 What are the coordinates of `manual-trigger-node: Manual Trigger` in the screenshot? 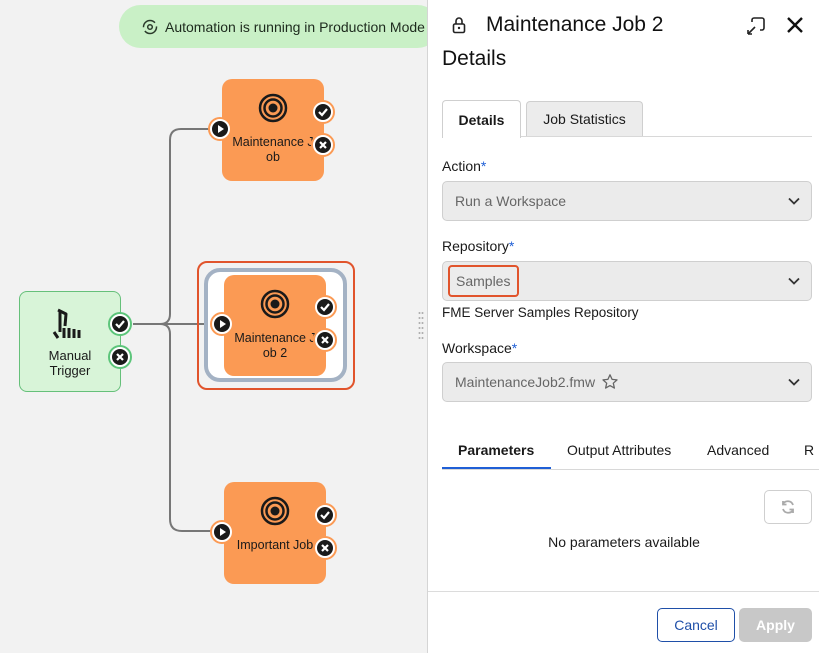 It's located at (70, 341).